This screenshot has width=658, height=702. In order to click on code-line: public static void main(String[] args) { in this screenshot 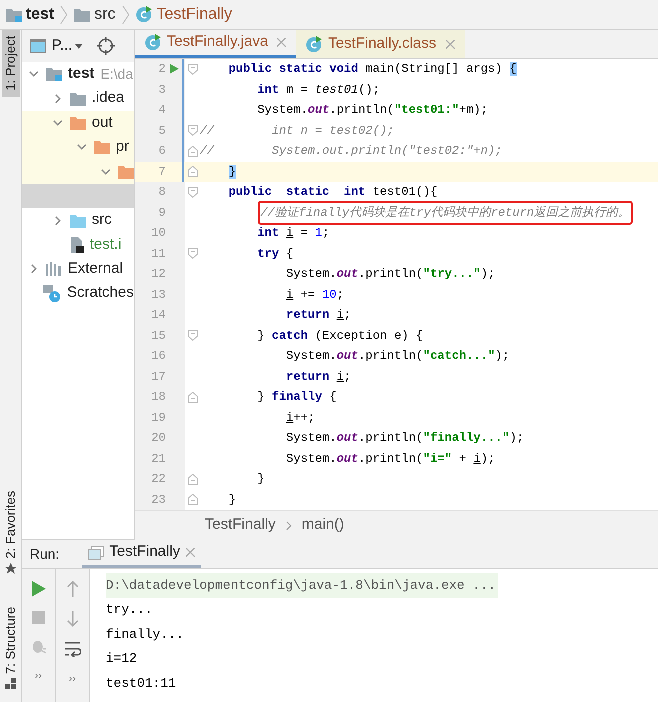, I will do `click(372, 69)`.